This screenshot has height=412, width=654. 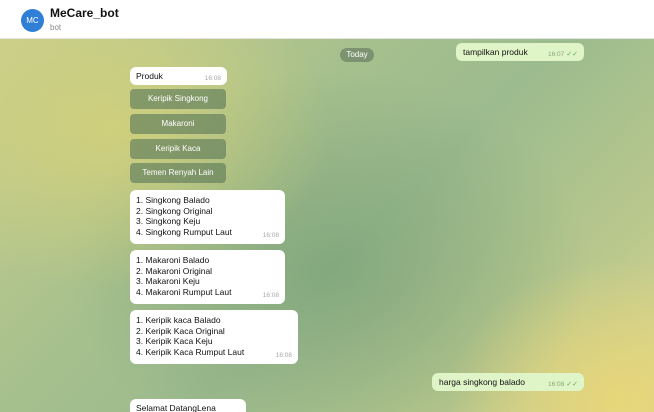 What do you see at coordinates (173, 260) in the screenshot?
I see `message-line: 1. Makaroni Balado` at bounding box center [173, 260].